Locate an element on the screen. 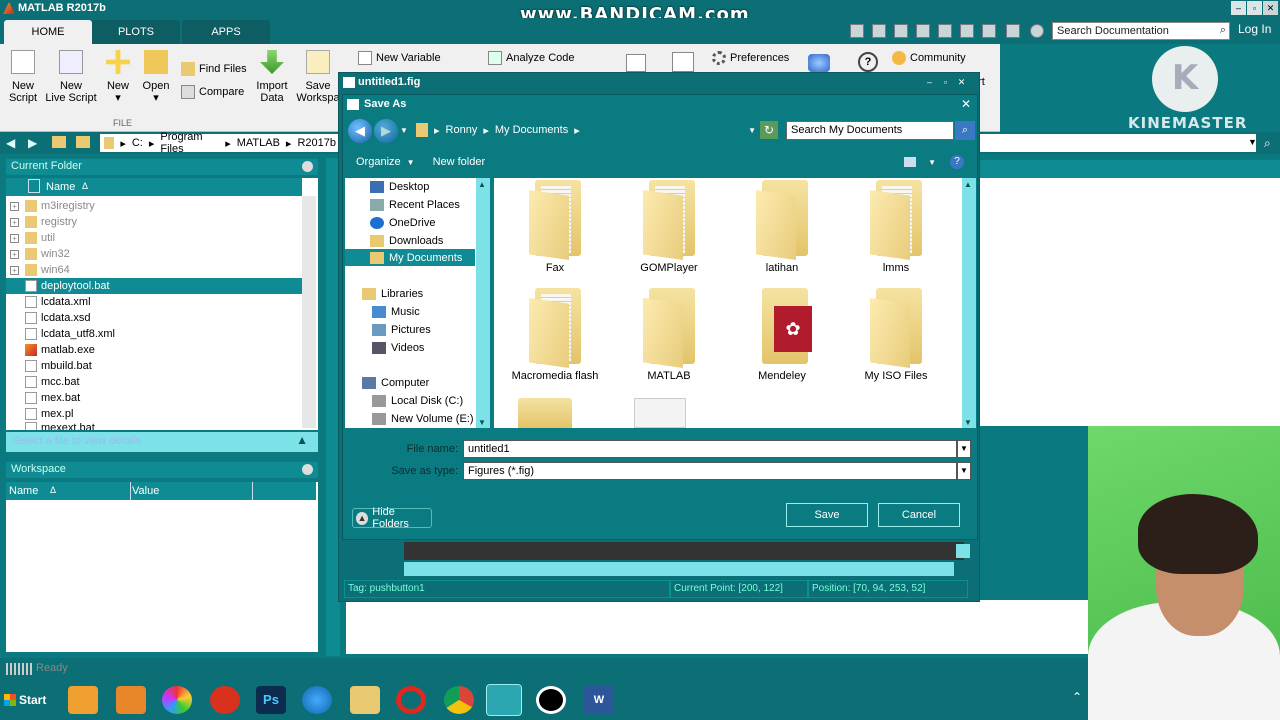  login-link: Log In is located at coordinates (1254, 29).